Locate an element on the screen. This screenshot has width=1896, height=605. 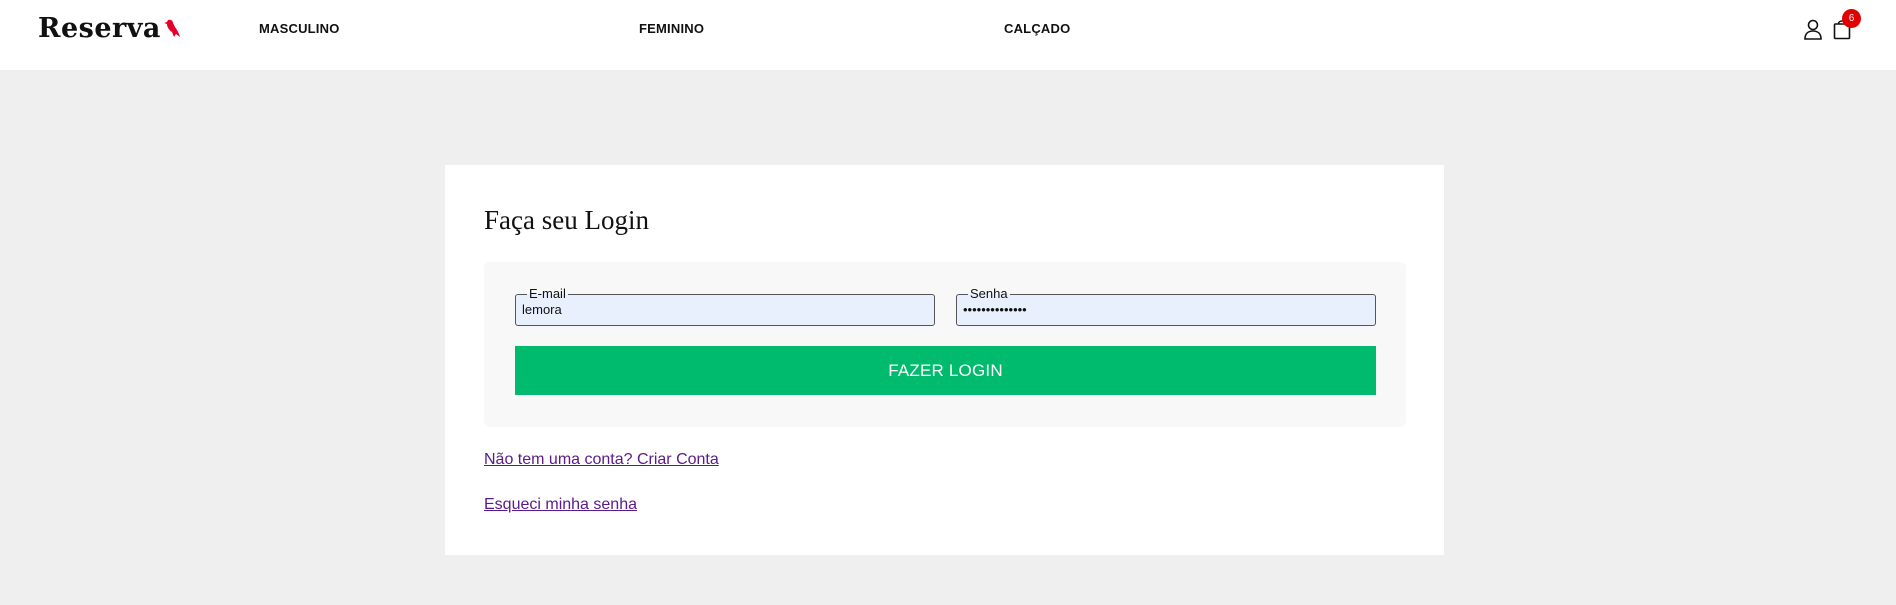
logo-text: Reserva is located at coordinates (99, 28).